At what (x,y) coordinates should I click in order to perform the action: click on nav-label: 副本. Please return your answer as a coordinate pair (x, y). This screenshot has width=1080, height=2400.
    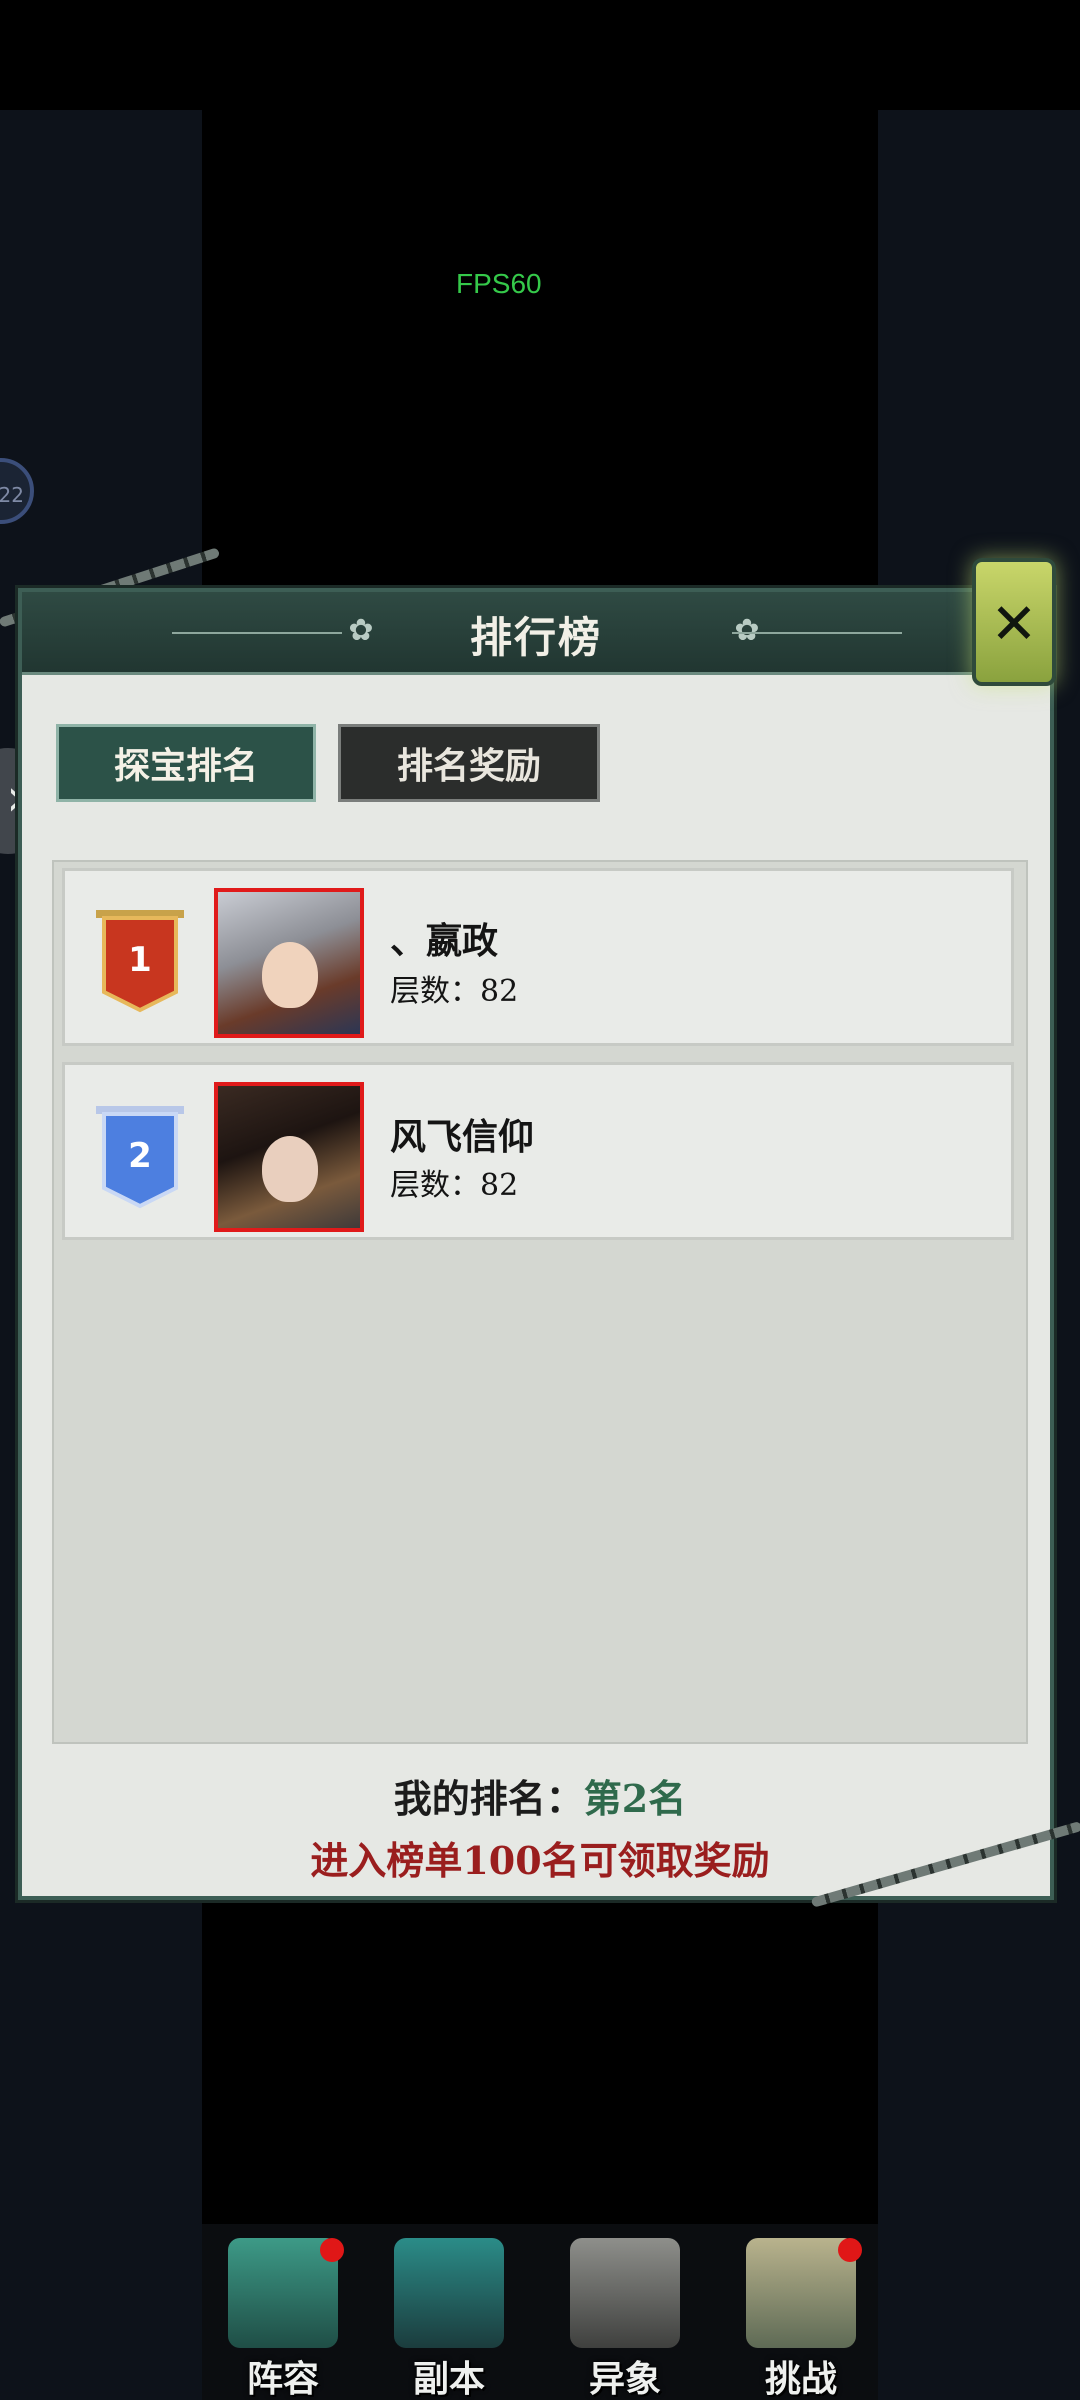
    Looking at the image, I should click on (448, 2379).